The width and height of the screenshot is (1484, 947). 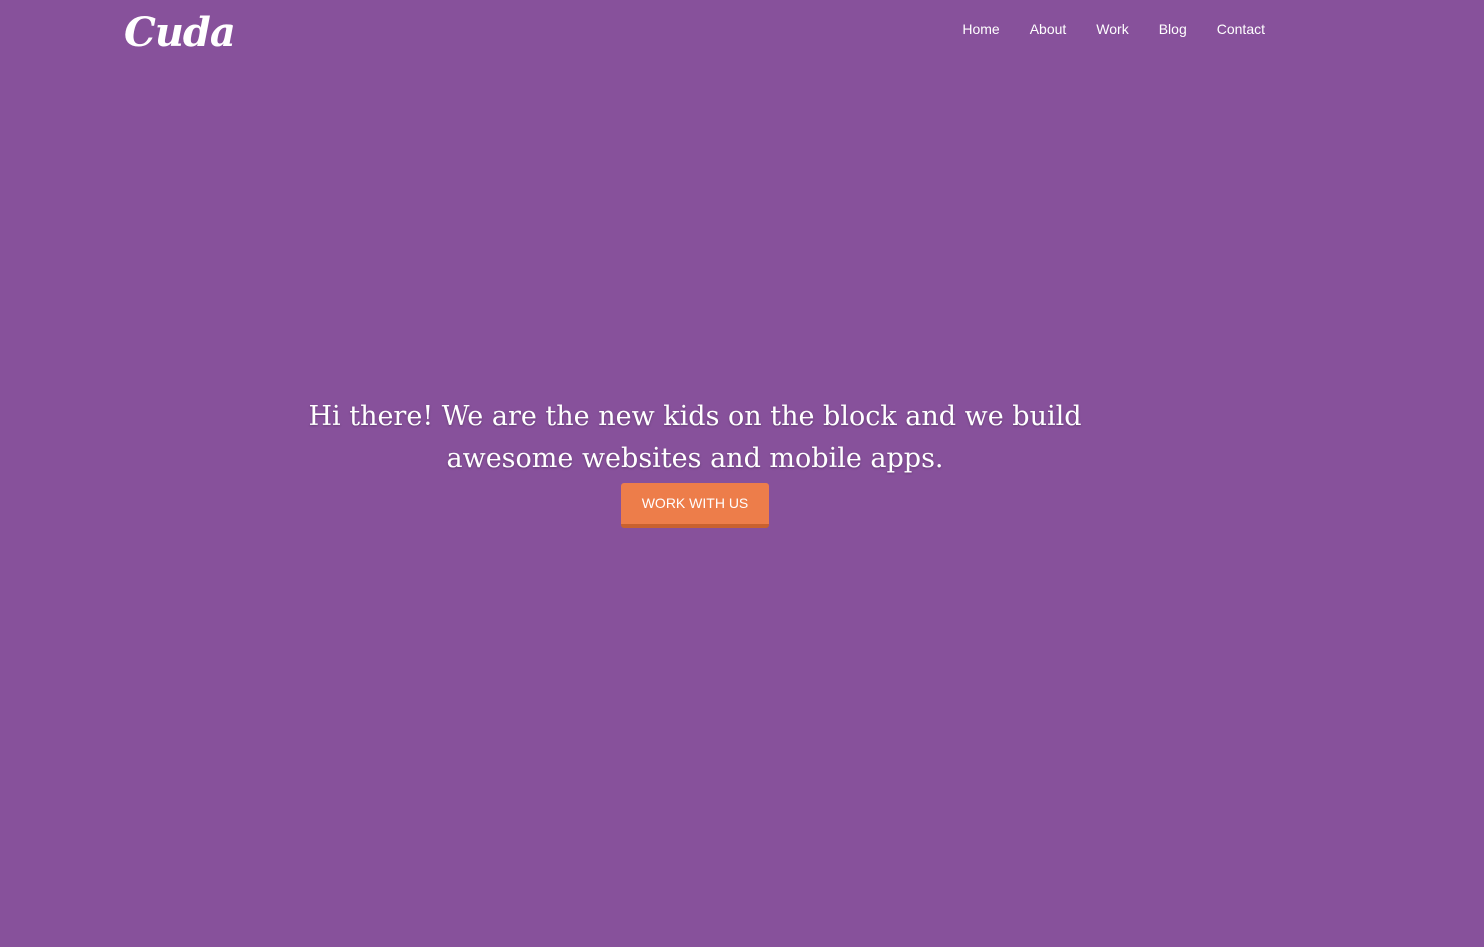 What do you see at coordinates (980, 29) in the screenshot?
I see `nav-item-home: Home` at bounding box center [980, 29].